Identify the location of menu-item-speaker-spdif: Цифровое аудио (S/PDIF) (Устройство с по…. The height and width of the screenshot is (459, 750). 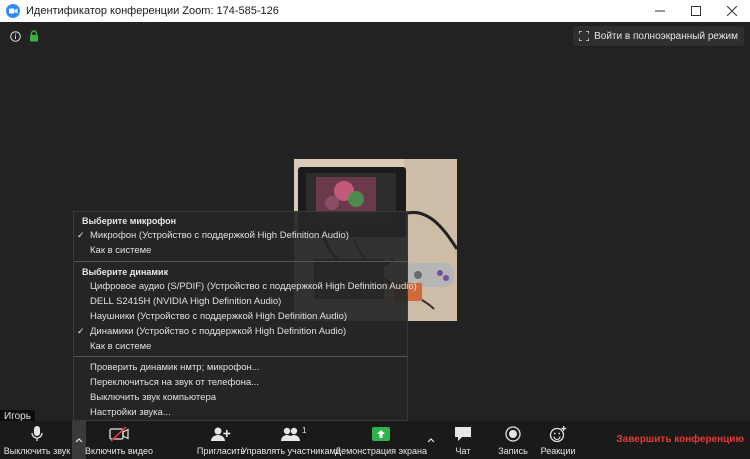
(253, 286).